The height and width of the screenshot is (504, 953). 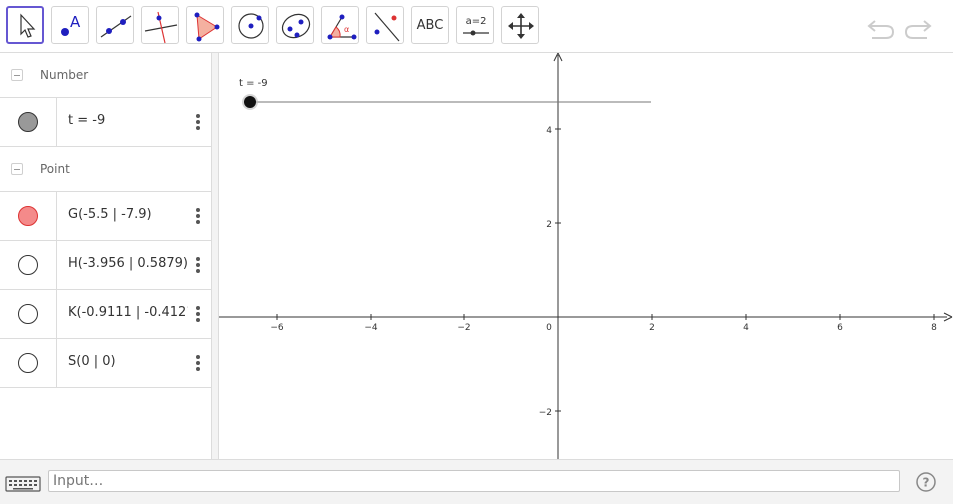 I want to click on circle-tool, so click(x=250, y=25).